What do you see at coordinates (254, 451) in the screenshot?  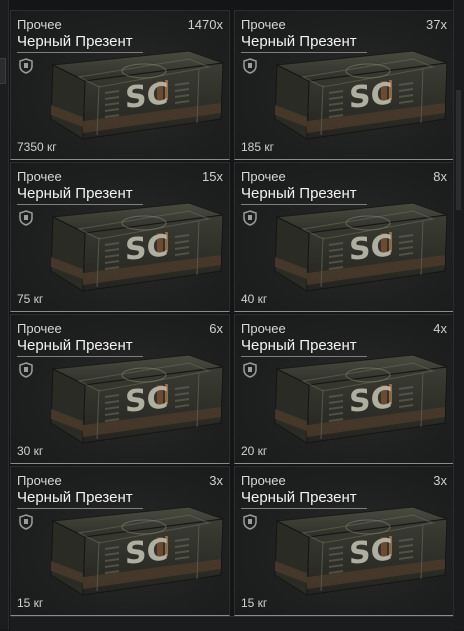 I see `item-weight: 20 кг` at bounding box center [254, 451].